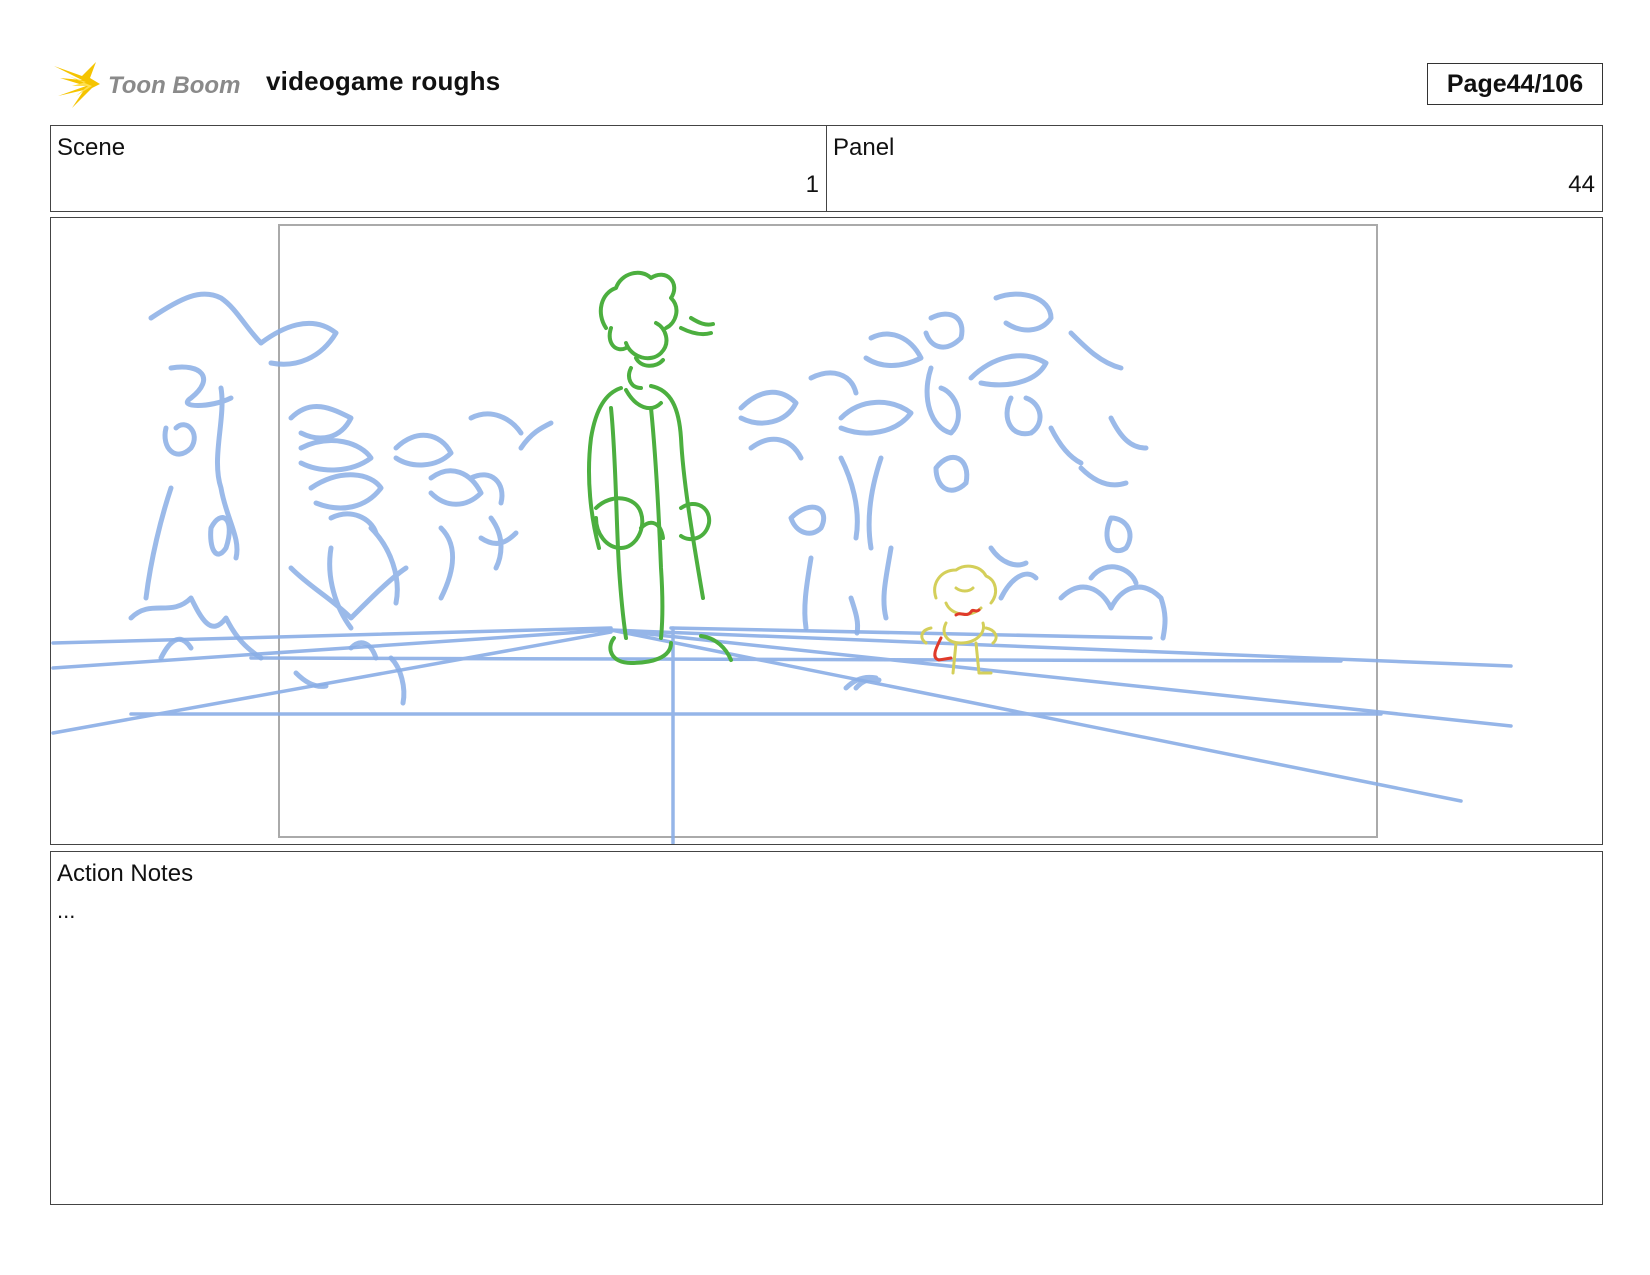  What do you see at coordinates (864, 147) in the screenshot?
I see `panel-label: Panel` at bounding box center [864, 147].